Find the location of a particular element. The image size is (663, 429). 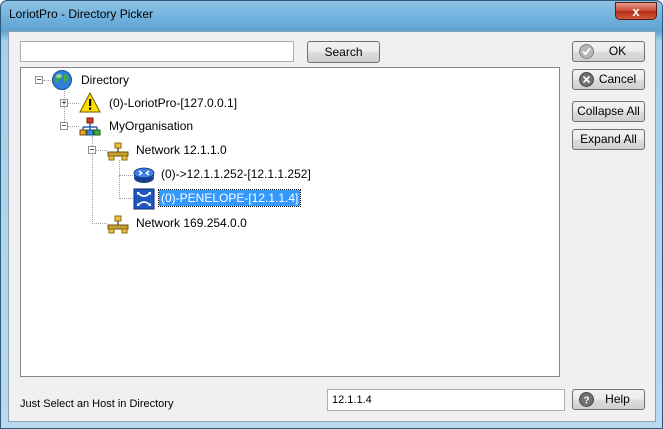

search-button-label: Search is located at coordinates (343, 52).